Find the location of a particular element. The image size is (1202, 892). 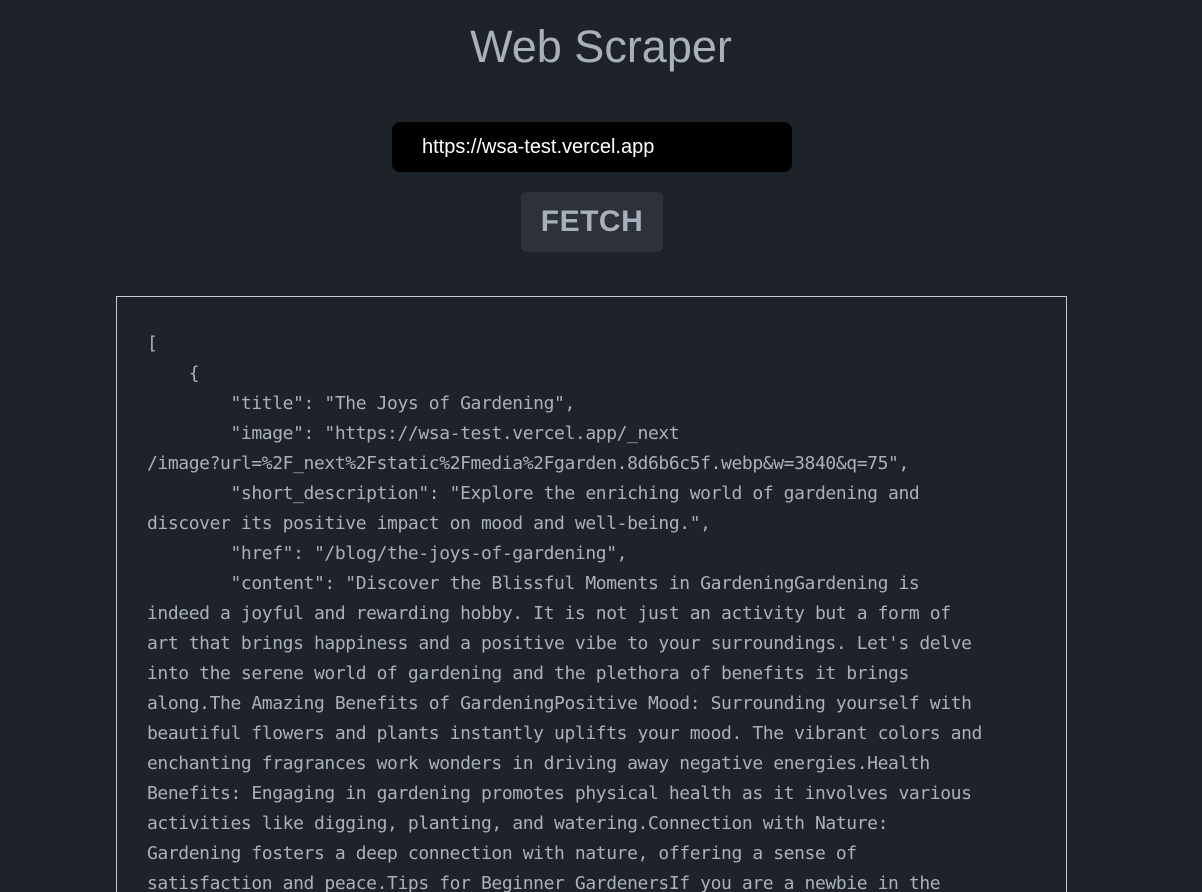

fetch-button: FETCH is located at coordinates (592, 222).